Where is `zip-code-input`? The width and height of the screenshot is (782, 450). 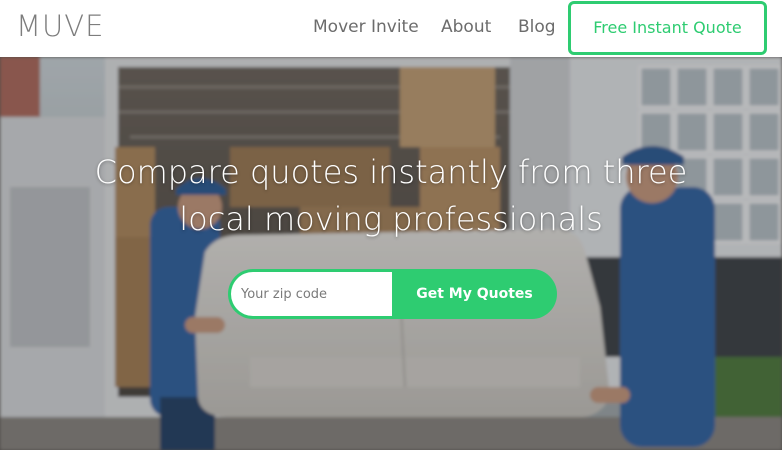 zip-code-input is located at coordinates (312, 294).